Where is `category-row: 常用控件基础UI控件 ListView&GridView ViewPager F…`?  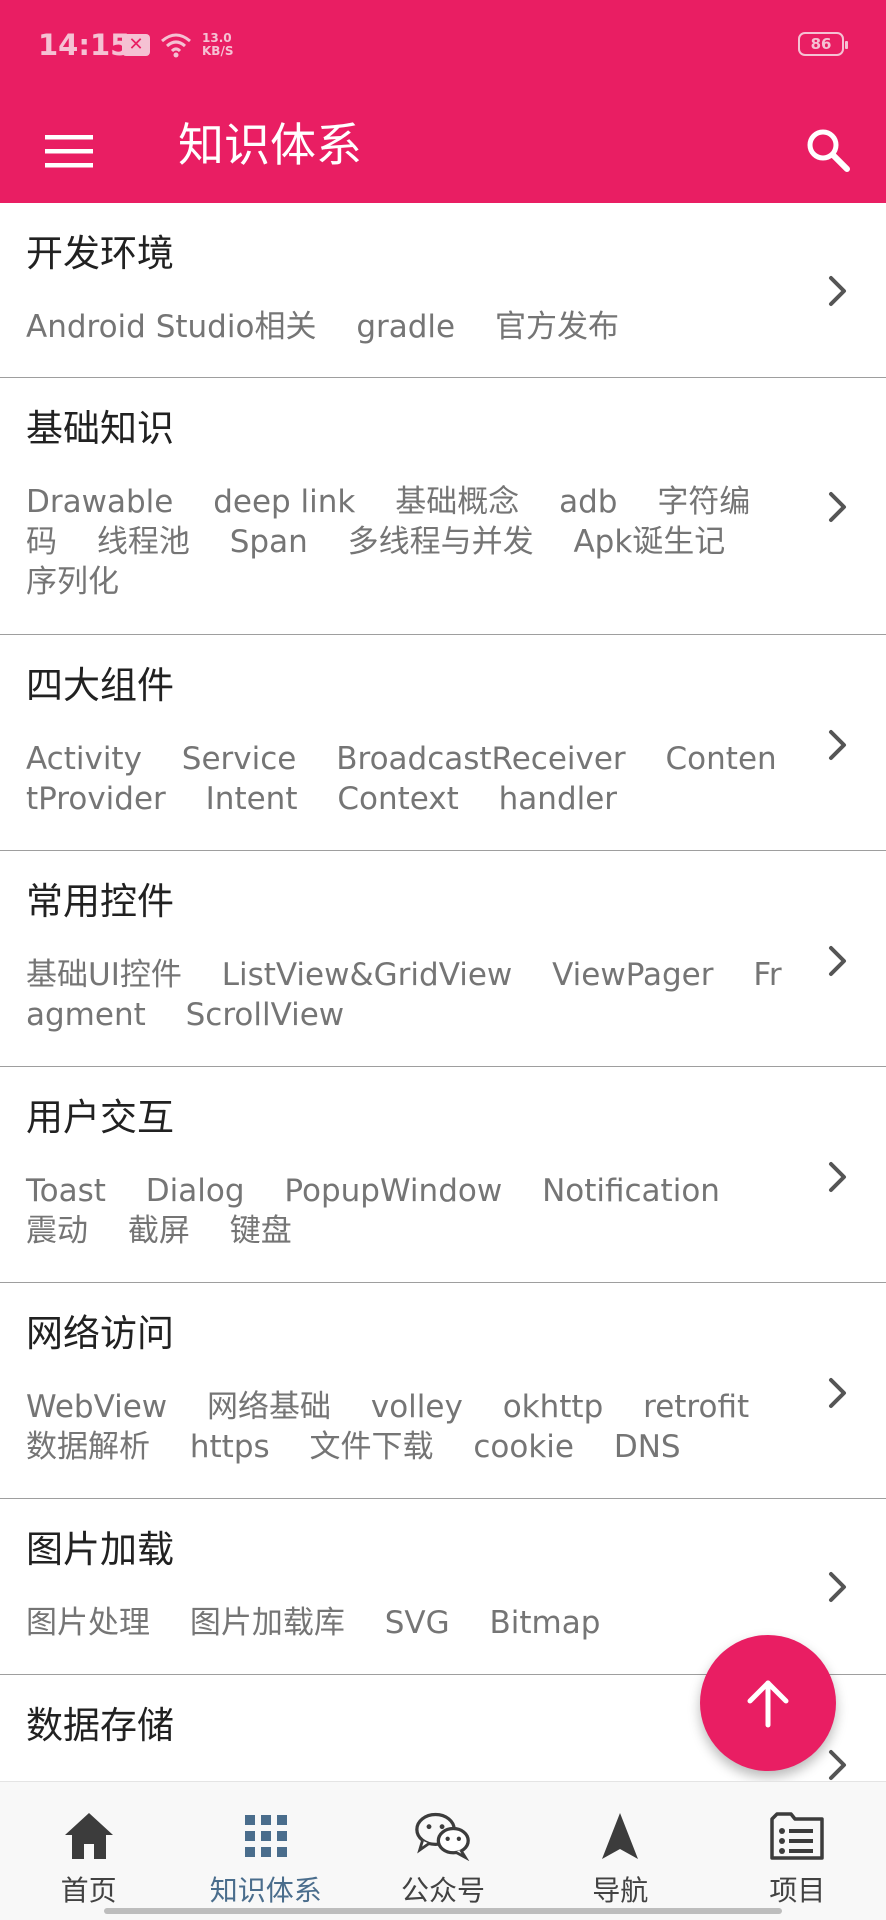
category-row: 常用控件基础UI控件 ListView&GridView ViewPager F… is located at coordinates (443, 959).